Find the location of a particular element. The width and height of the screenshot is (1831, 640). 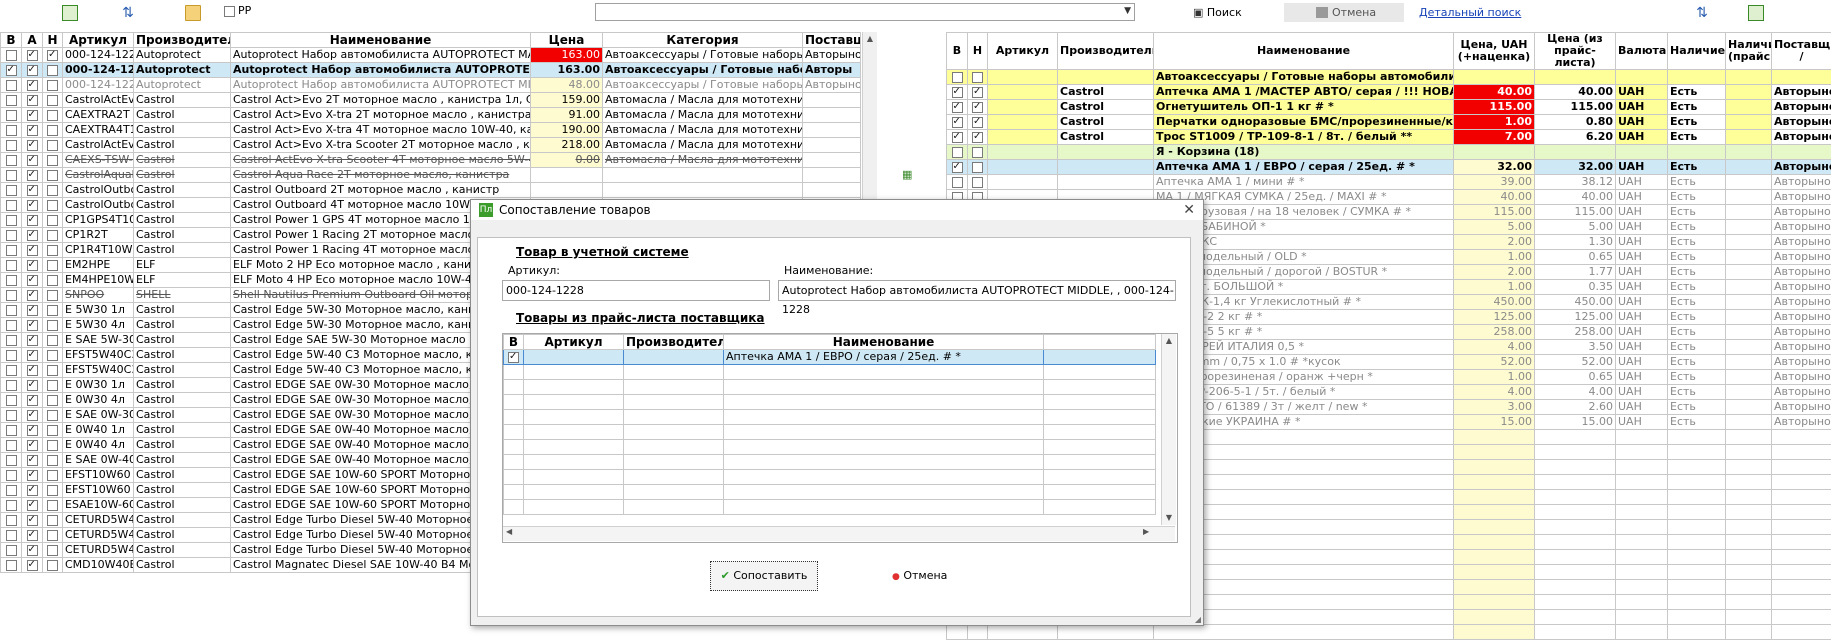

right-col-header: Производитель is located at coordinates (1106, 51).